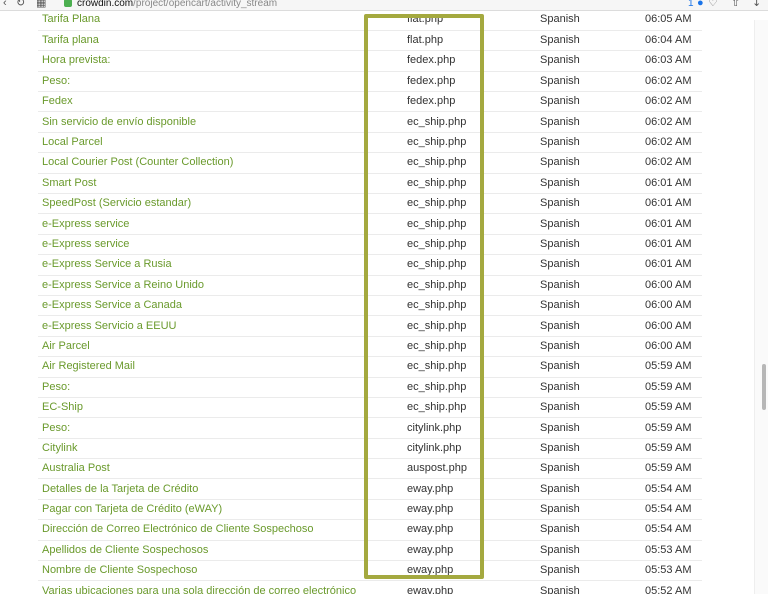 The image size is (768, 594). What do you see at coordinates (41, 5) in the screenshot?
I see `grid-icon: ▦` at bounding box center [41, 5].